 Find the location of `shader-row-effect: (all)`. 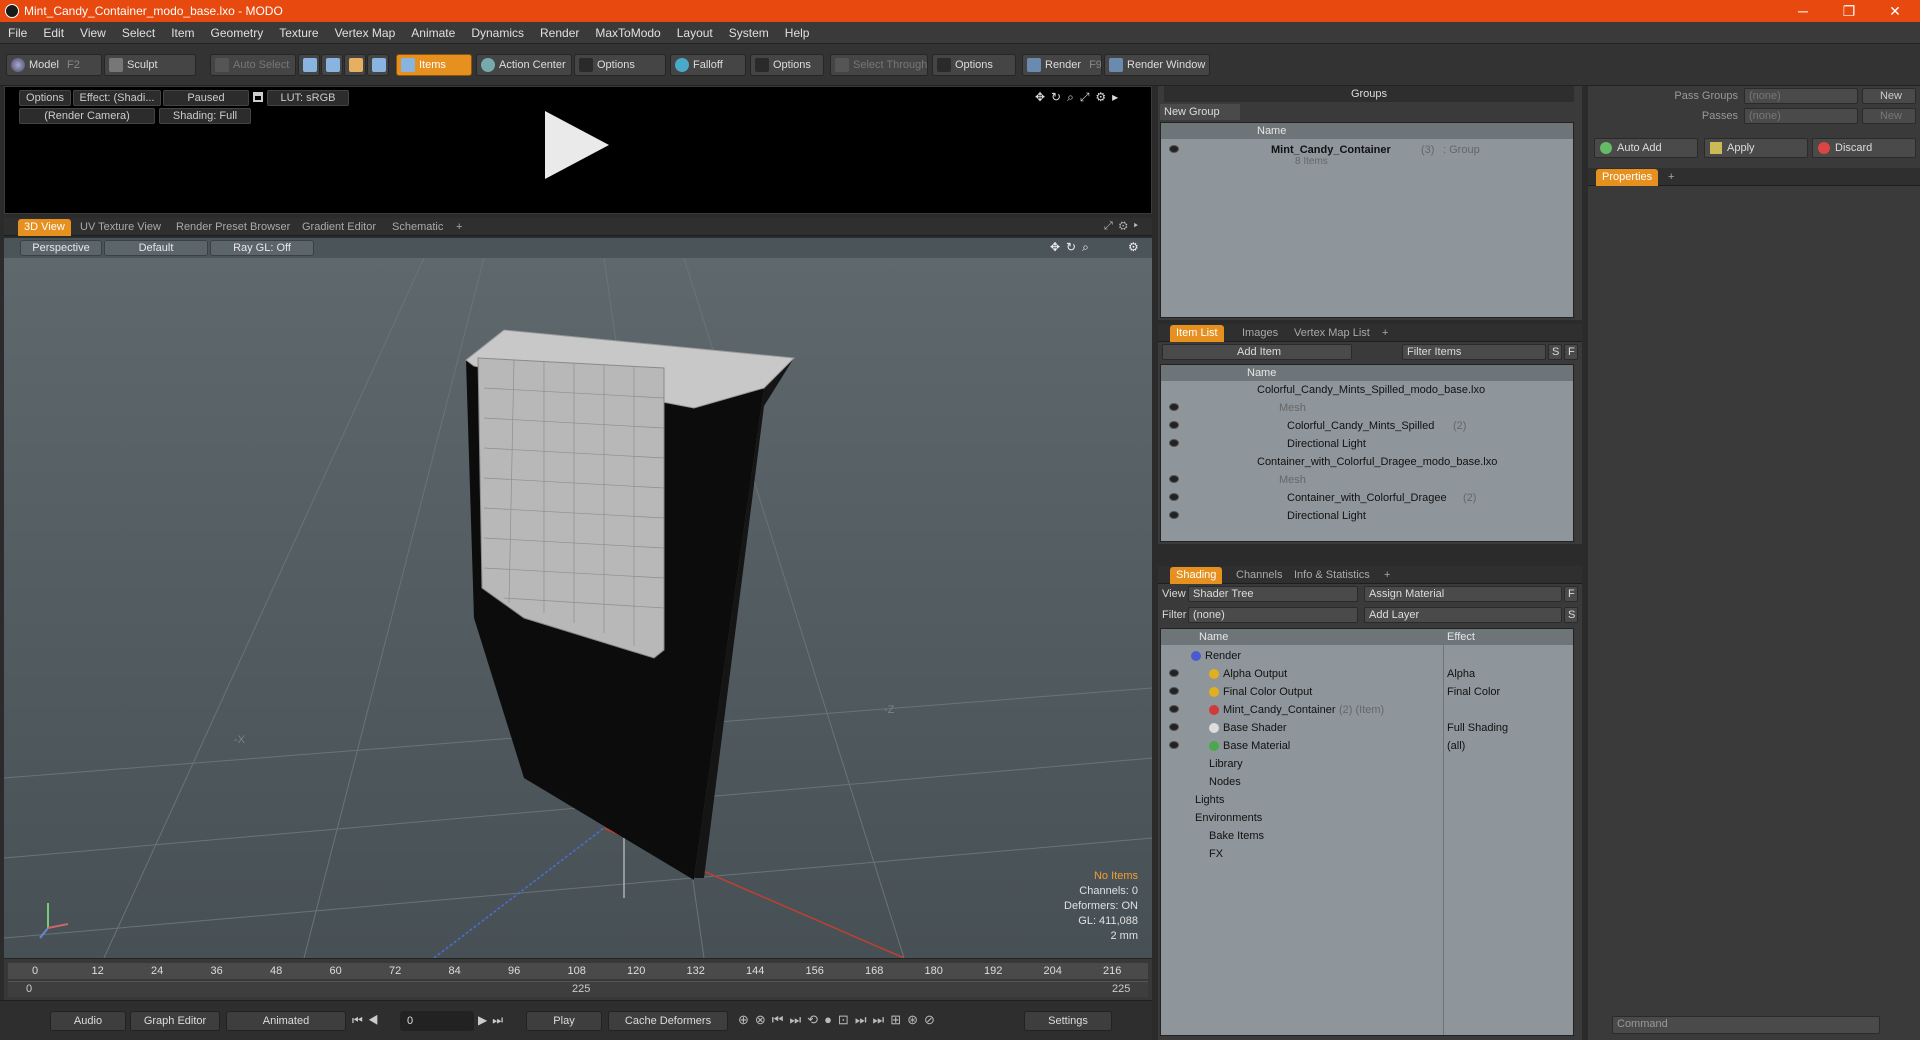

shader-row-effect: (all) is located at coordinates (1456, 746).